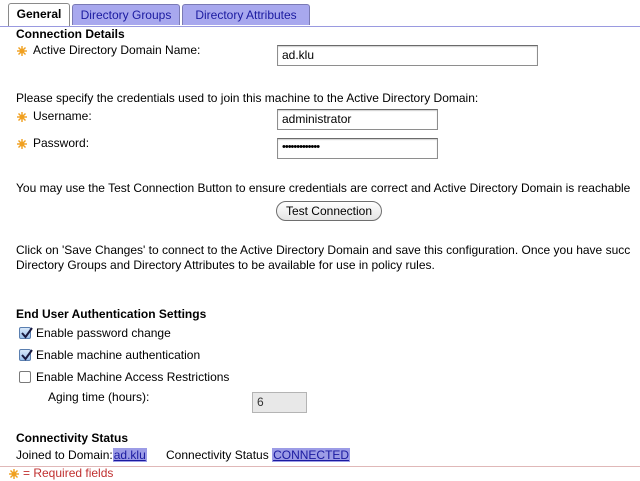 Image resolution: width=640 pixels, height=481 pixels. What do you see at coordinates (118, 355) in the screenshot?
I see `enable-machine-auth-label: Enable machine authentication` at bounding box center [118, 355].